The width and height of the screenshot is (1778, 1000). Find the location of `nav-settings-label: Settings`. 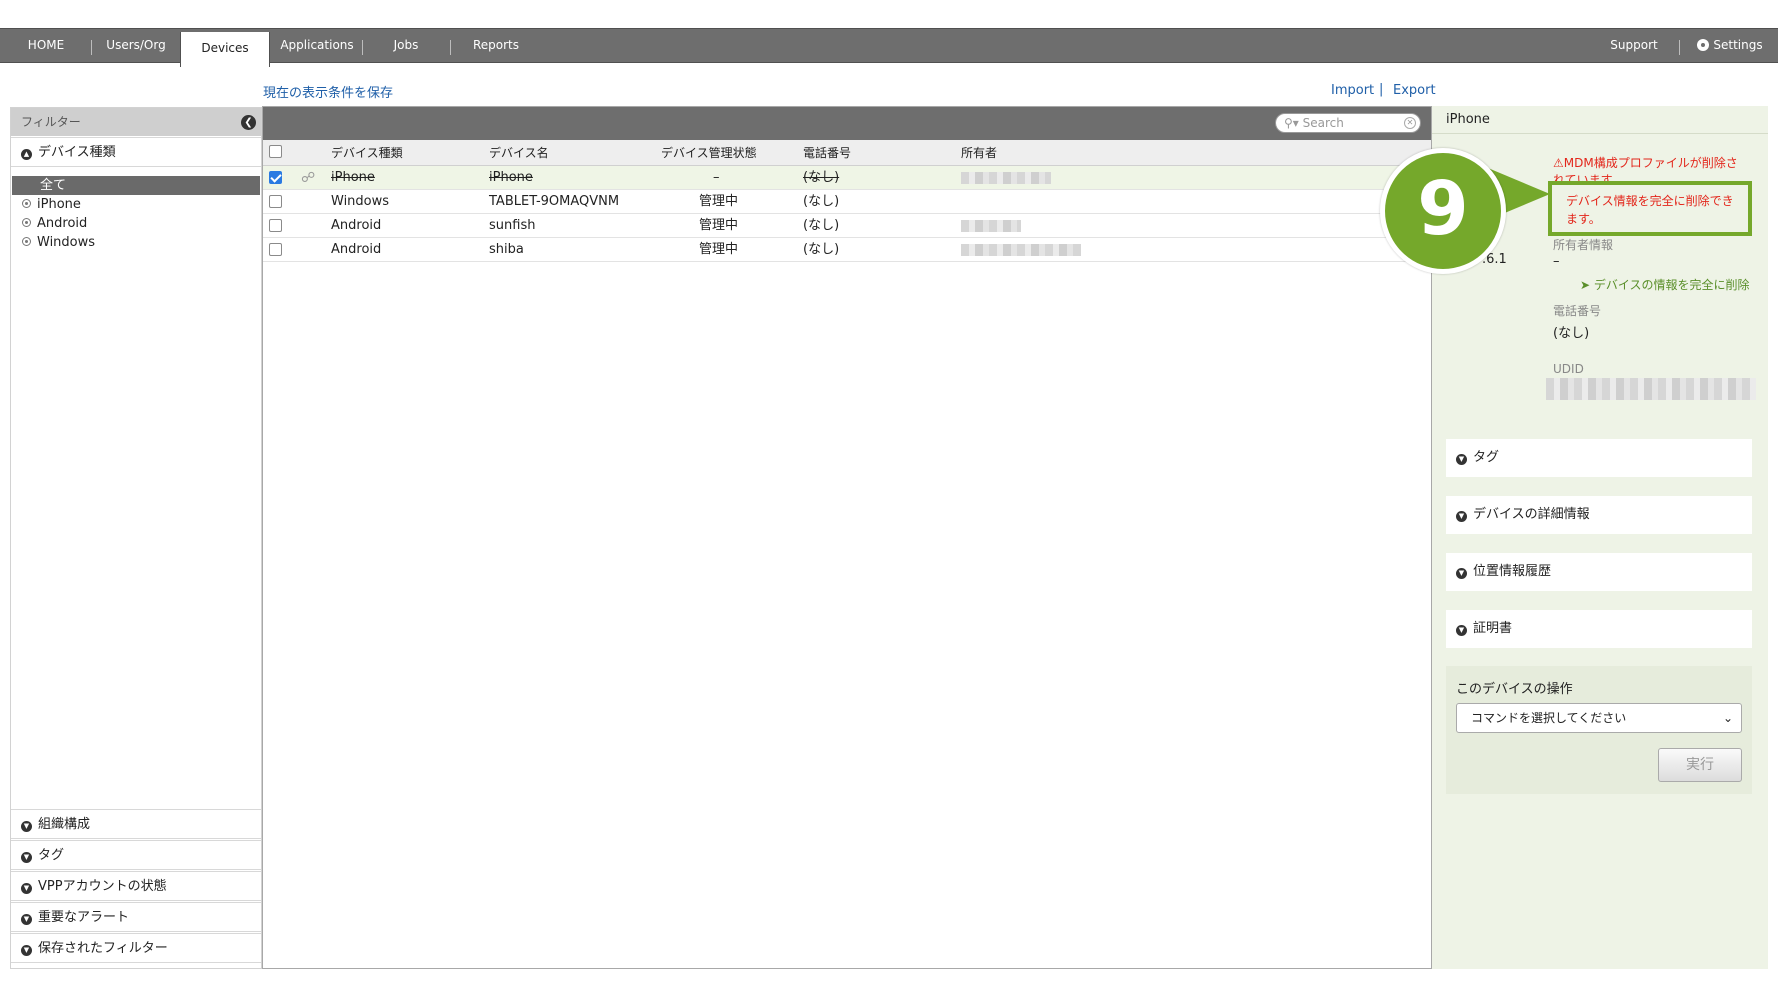

nav-settings-label: Settings is located at coordinates (1738, 45).